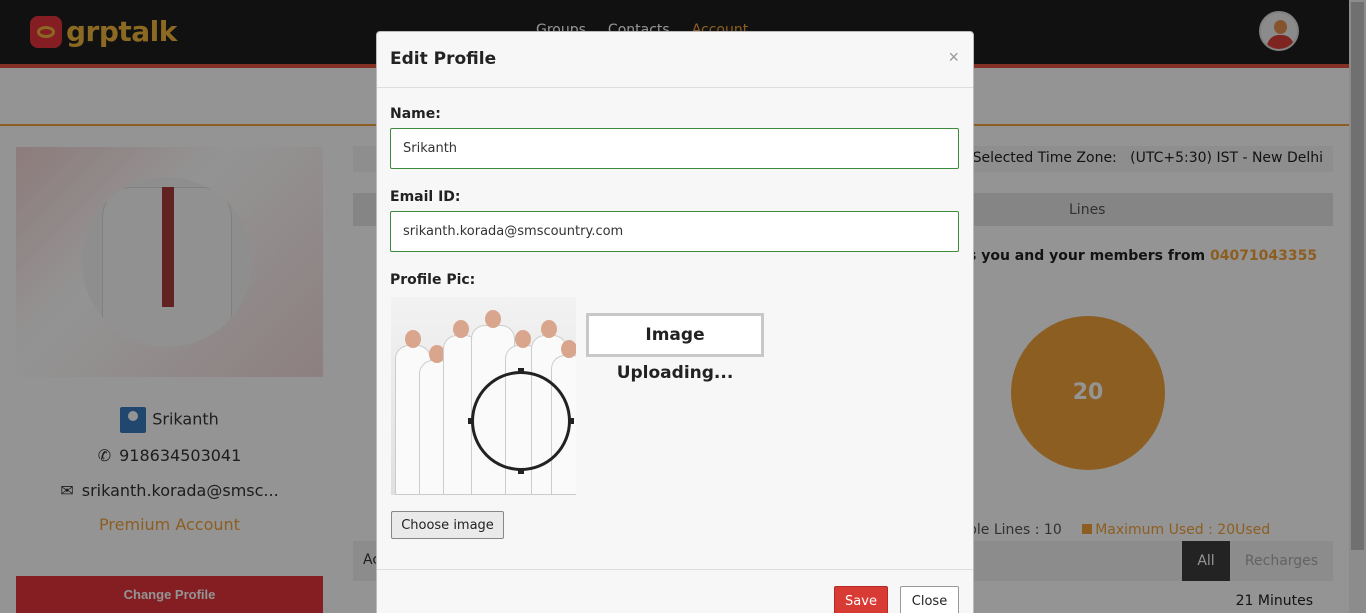  What do you see at coordinates (953, 57) in the screenshot?
I see `close-icon: ×` at bounding box center [953, 57].